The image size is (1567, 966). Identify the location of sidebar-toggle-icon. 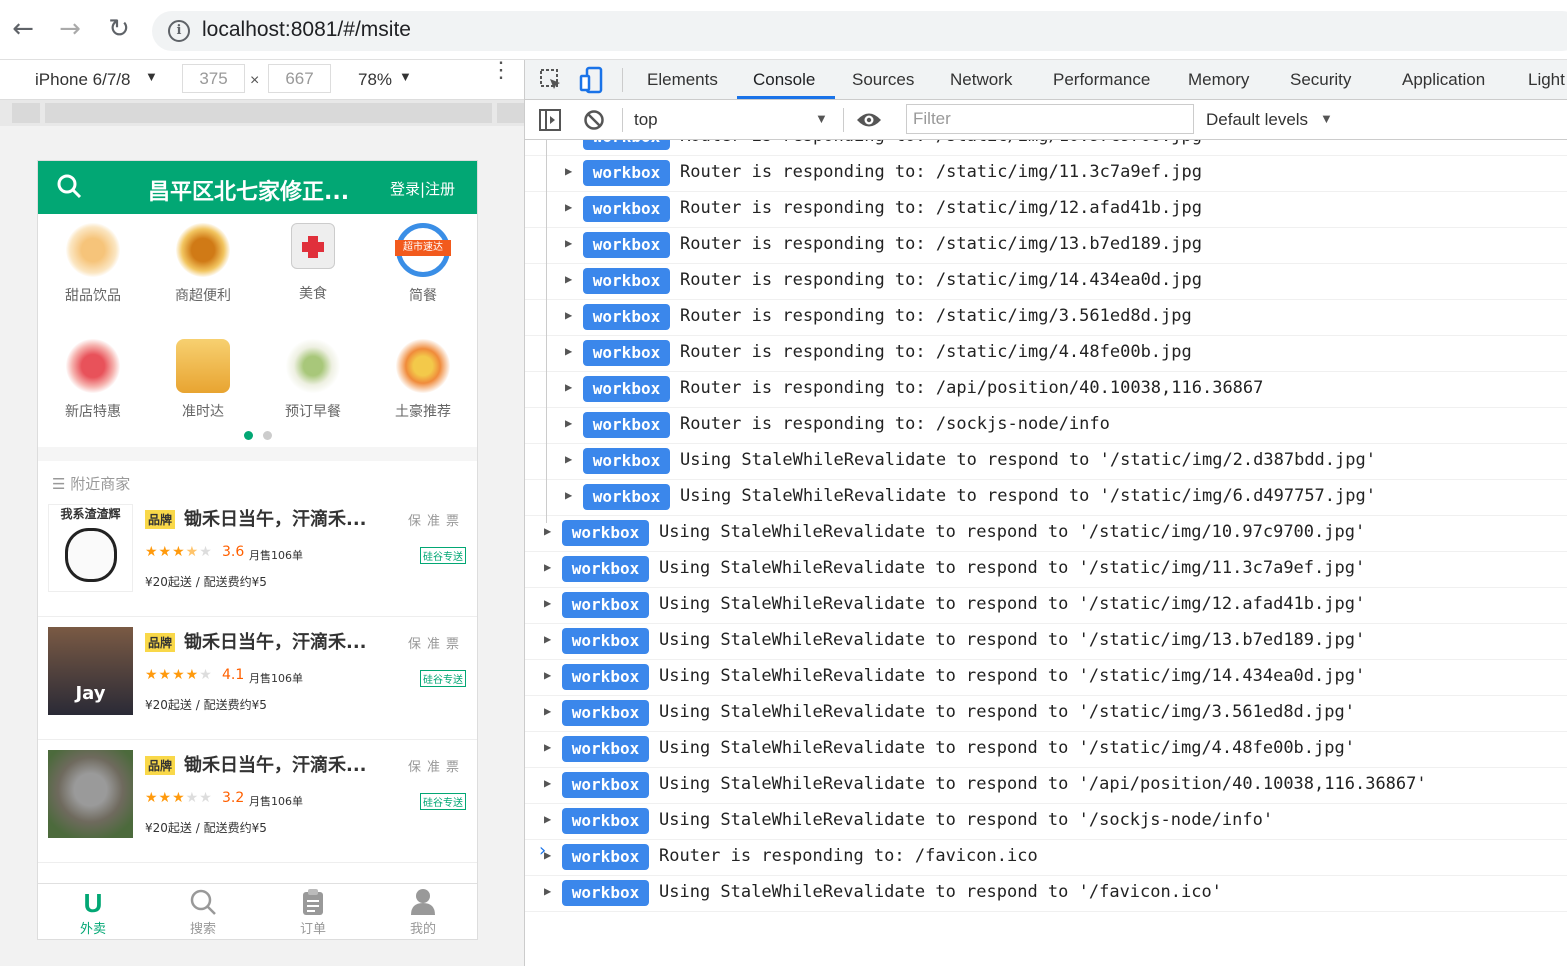
(550, 120).